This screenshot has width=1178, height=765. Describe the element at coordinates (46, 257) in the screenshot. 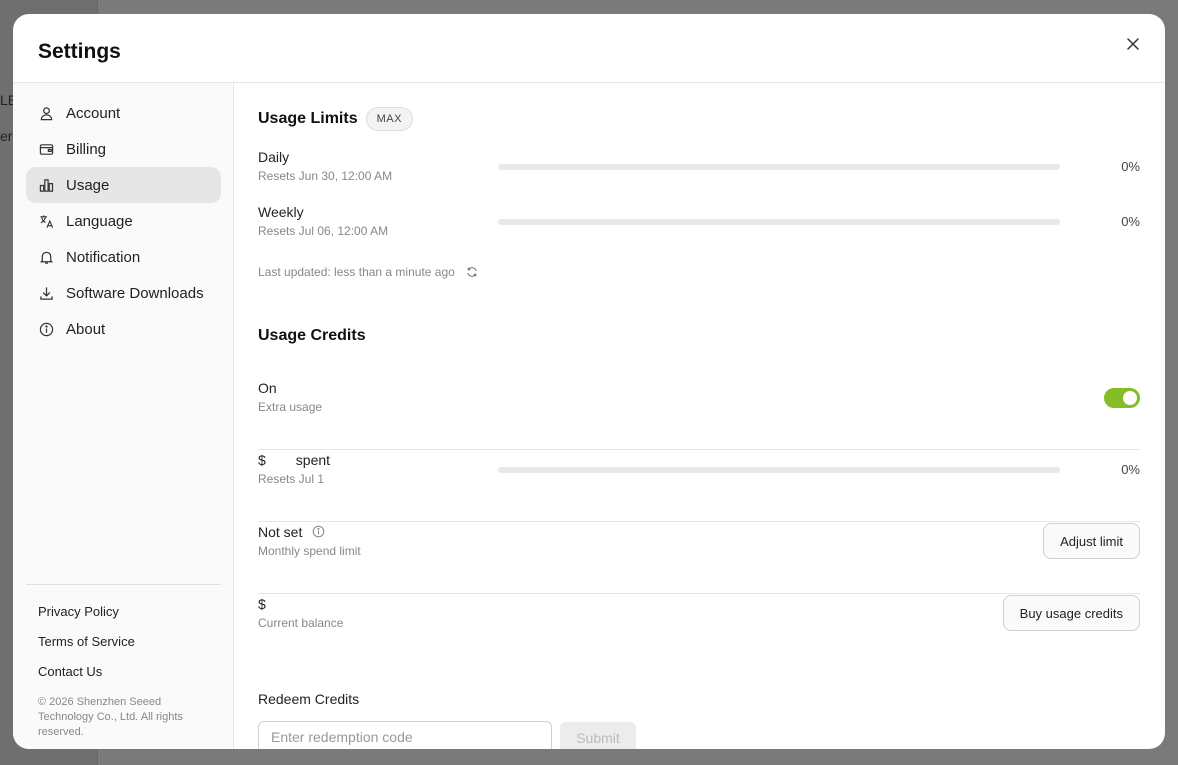

I see `bell-icon` at that location.